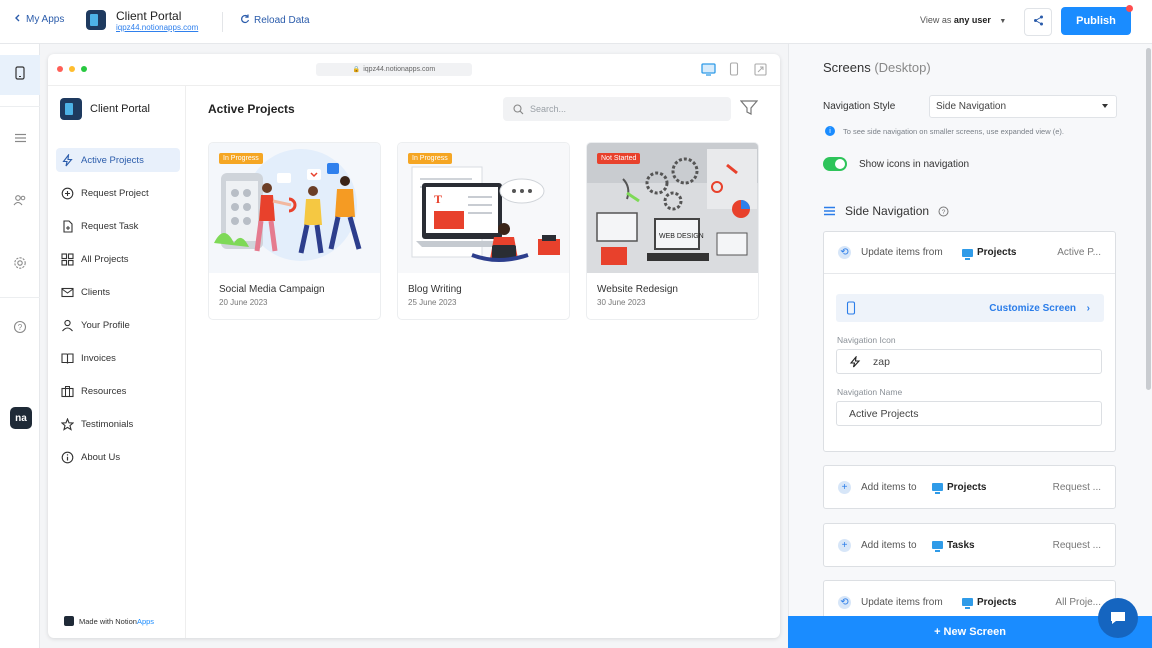 The width and height of the screenshot is (1152, 648). I want to click on navigation-style-select: Side Navigation, so click(1023, 106).